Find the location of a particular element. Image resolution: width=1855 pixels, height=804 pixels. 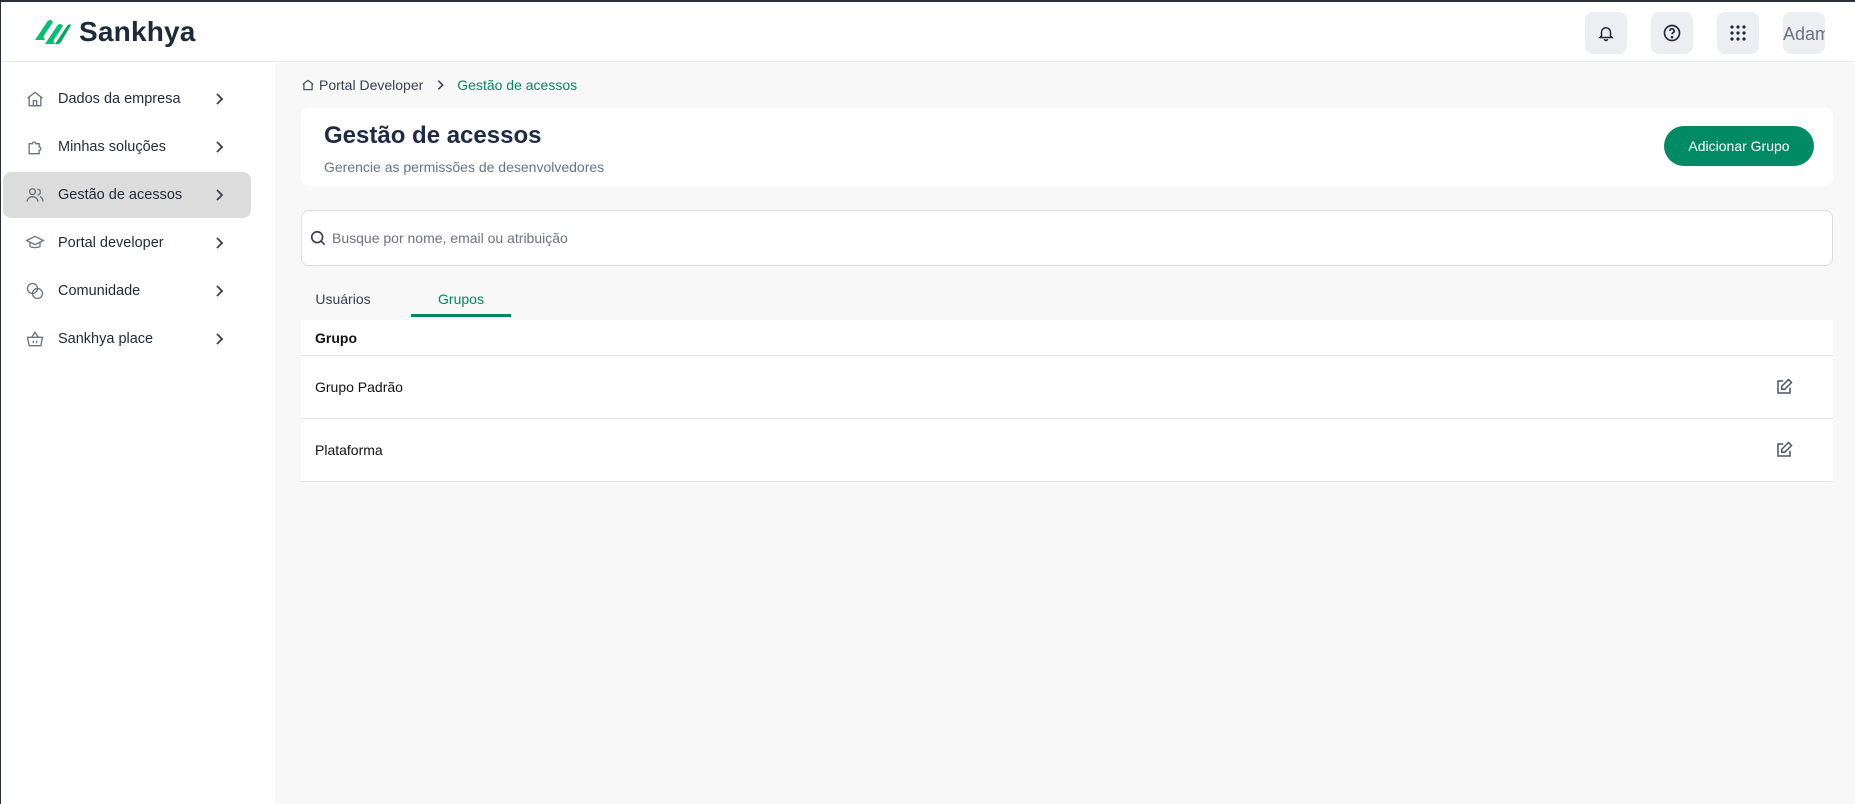

bell-icon is located at coordinates (1606, 34).